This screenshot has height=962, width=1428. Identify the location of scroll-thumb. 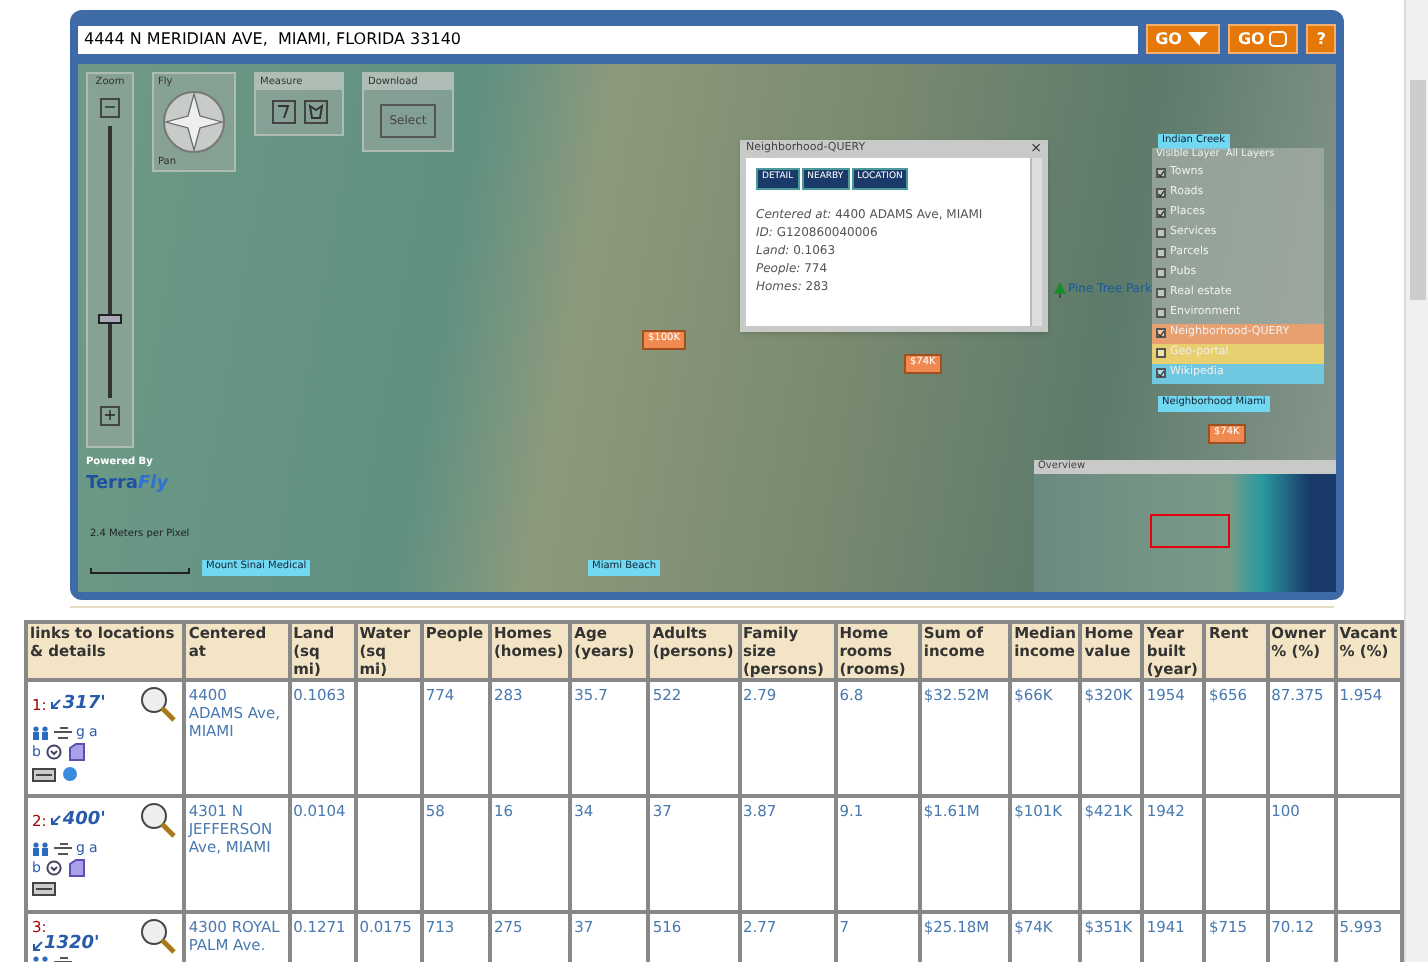
(1417, 190).